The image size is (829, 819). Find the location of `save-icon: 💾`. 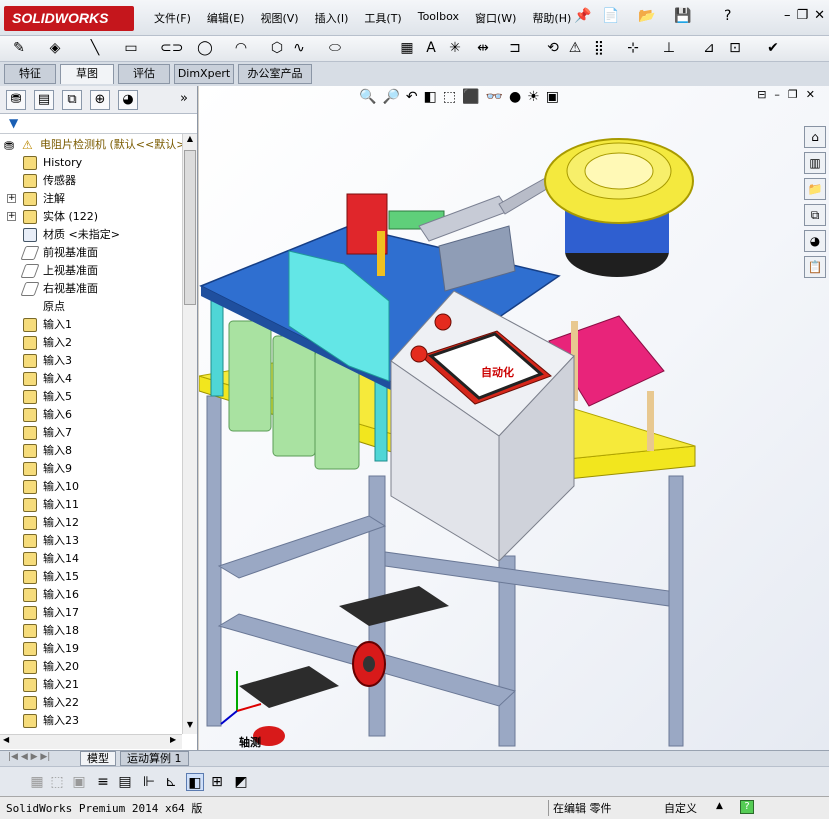

save-icon: 💾 is located at coordinates (682, 16).